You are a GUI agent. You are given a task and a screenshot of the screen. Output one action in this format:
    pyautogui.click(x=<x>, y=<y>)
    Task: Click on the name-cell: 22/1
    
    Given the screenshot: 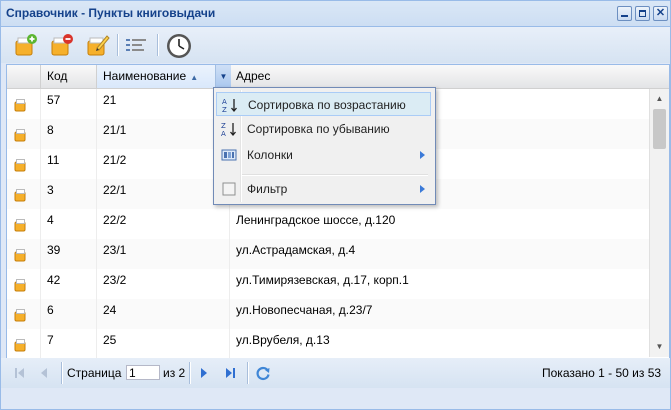 What is the action you would take?
    pyautogui.click(x=163, y=194)
    